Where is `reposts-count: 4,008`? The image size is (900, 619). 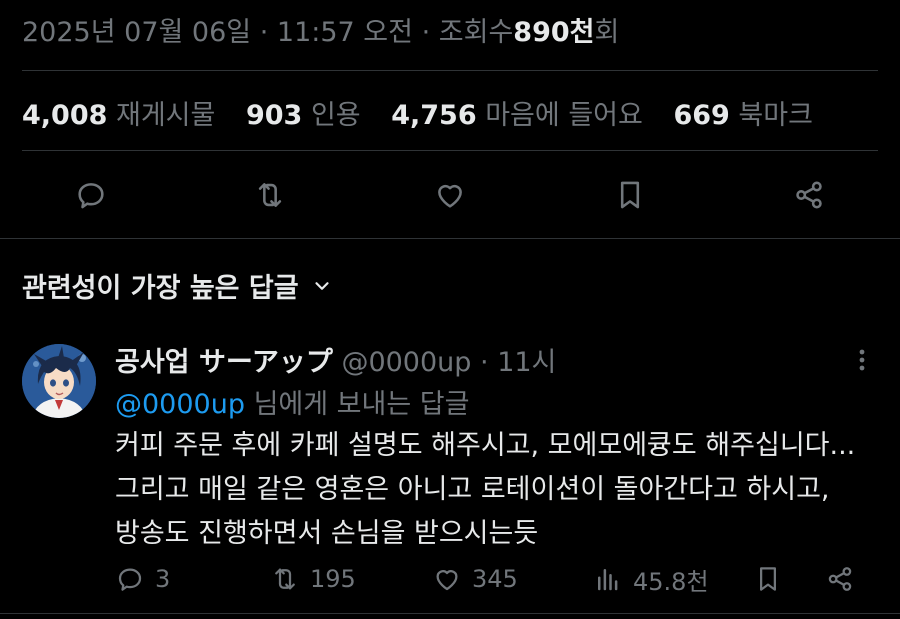 reposts-count: 4,008 is located at coordinates (65, 115).